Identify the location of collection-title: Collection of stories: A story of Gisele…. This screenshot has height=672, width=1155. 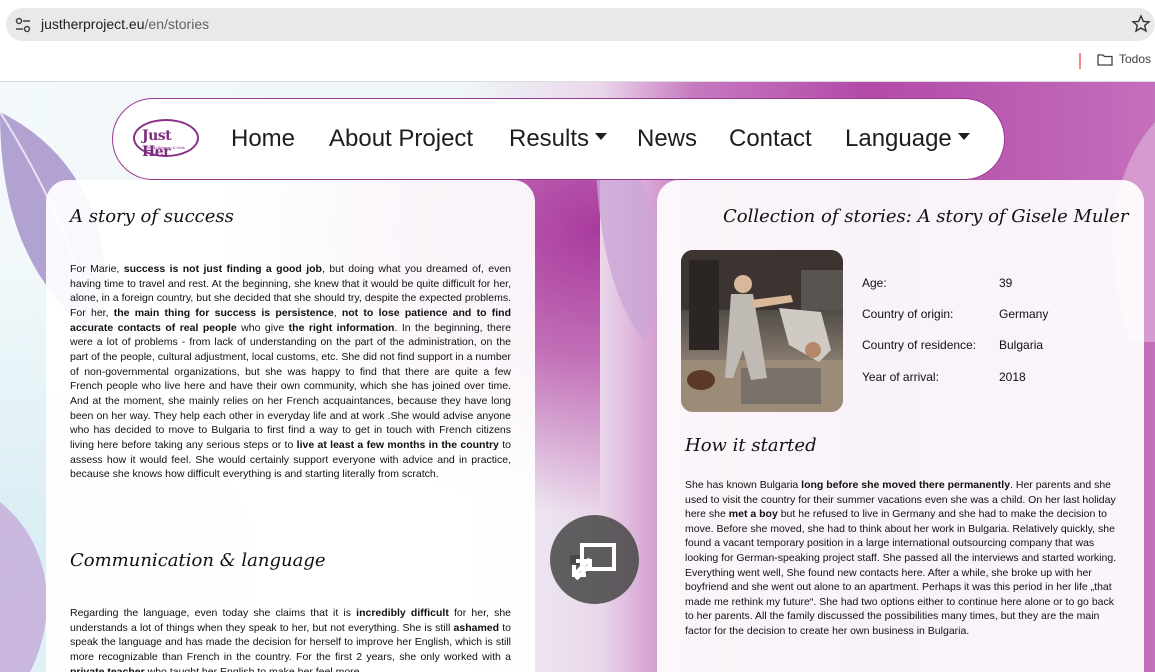
(926, 216).